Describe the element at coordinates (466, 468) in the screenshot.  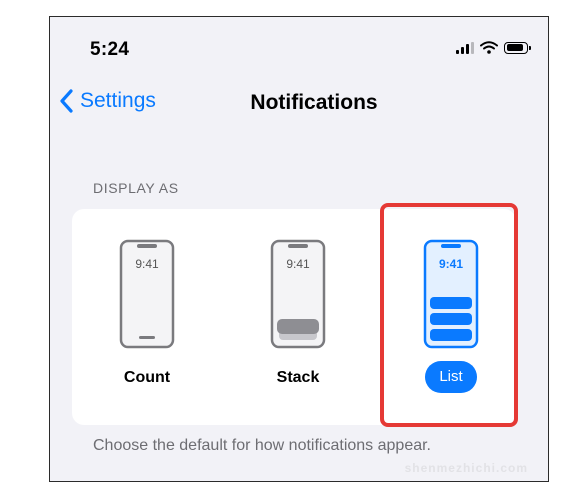
I see `watermark: shenmezhichi.com` at that location.